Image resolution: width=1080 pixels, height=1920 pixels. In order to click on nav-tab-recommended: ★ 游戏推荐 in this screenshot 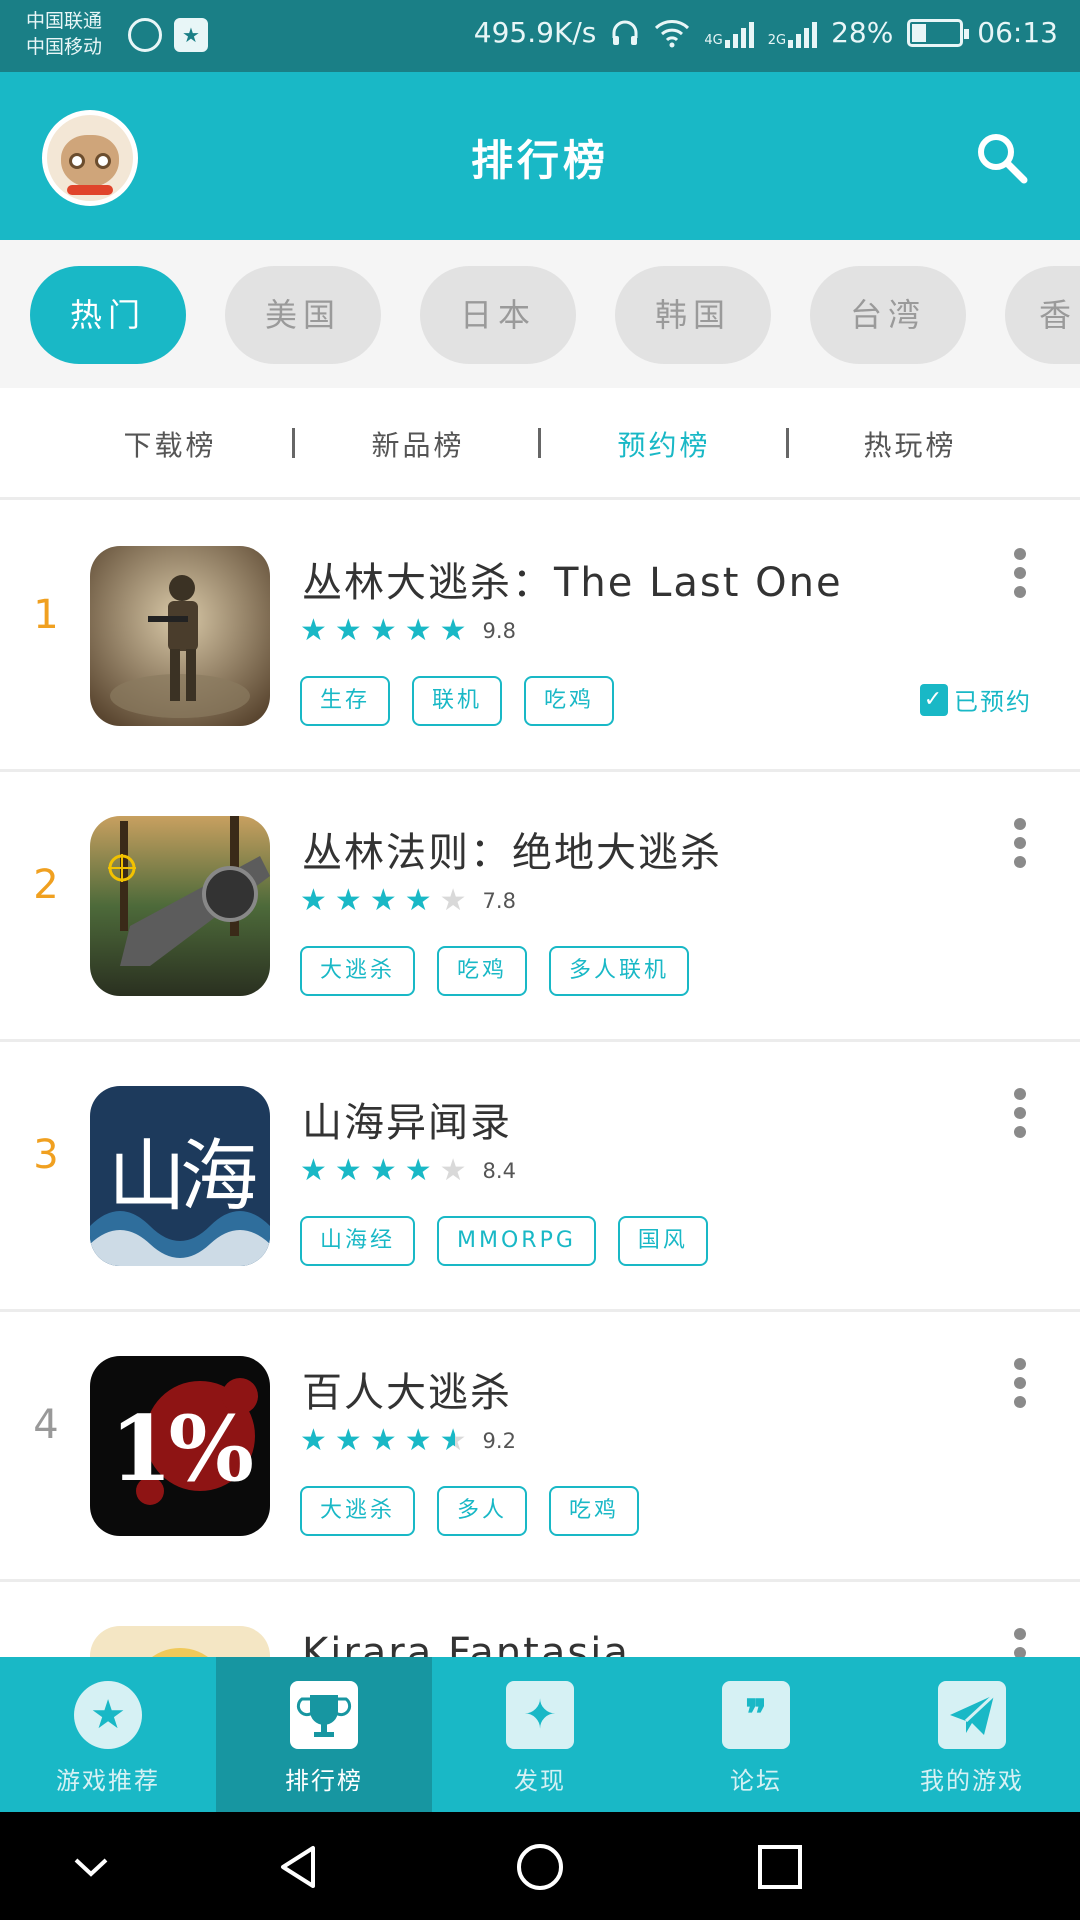, I will do `click(108, 1734)`.